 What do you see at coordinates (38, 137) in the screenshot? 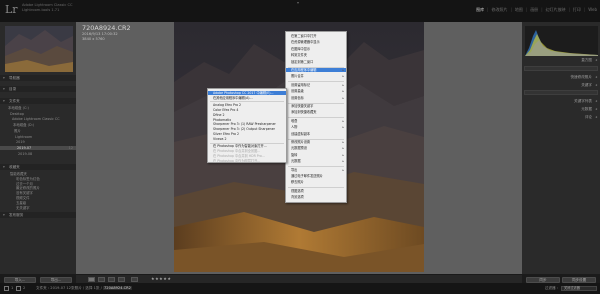
I see `folder-item: Lightroom` at bounding box center [38, 137].